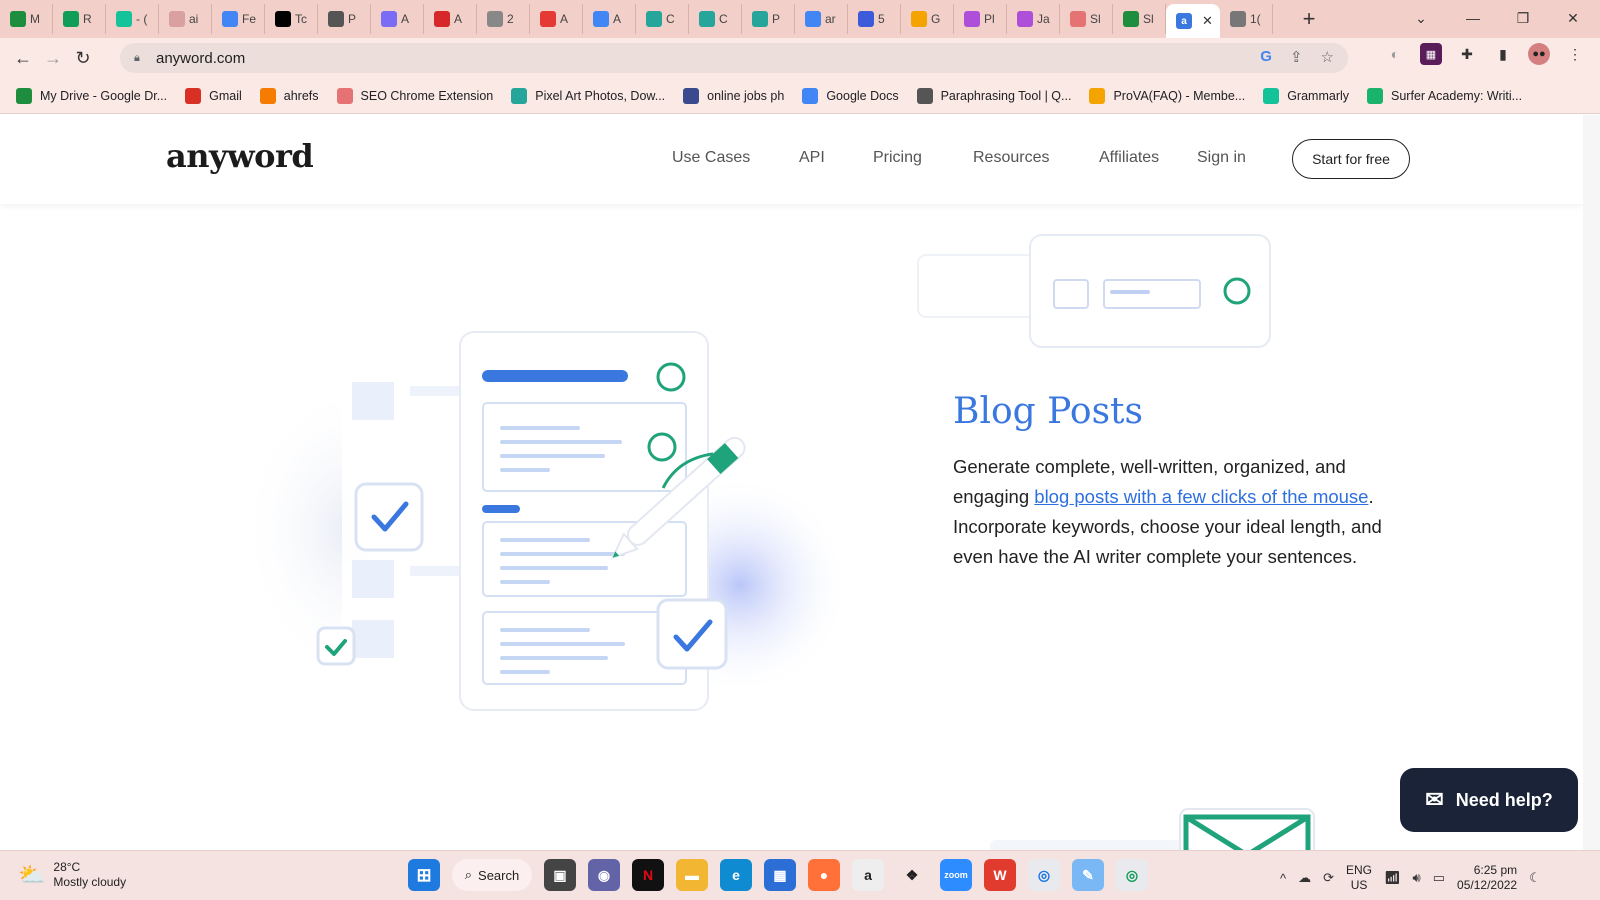  What do you see at coordinates (1473, 18) in the screenshot?
I see `minimize-icon: —` at bounding box center [1473, 18].